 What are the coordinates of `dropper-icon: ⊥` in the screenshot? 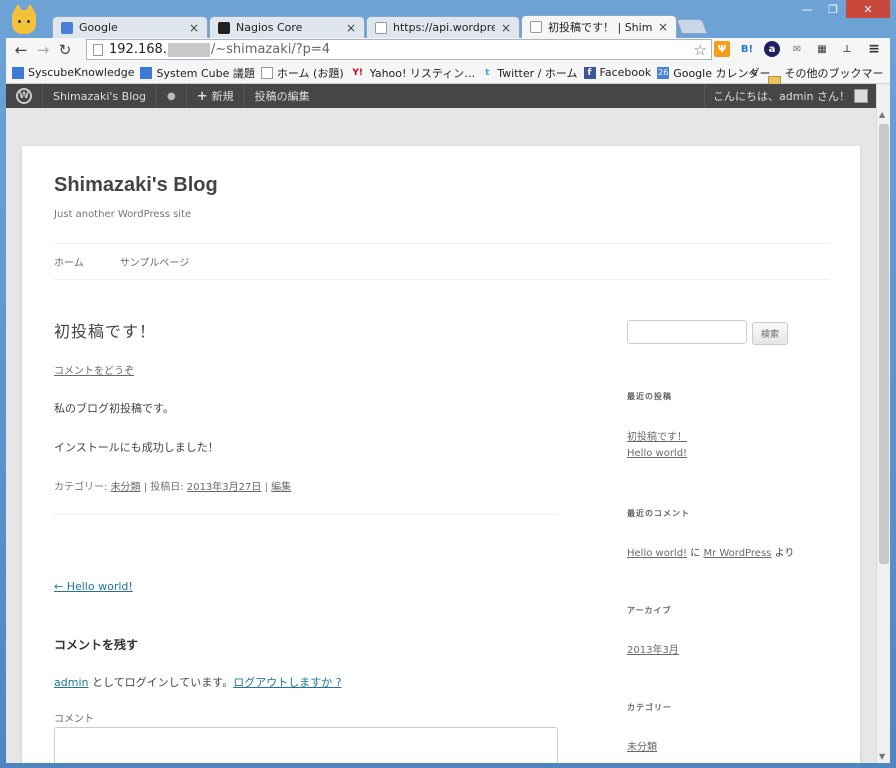 It's located at (847, 49).